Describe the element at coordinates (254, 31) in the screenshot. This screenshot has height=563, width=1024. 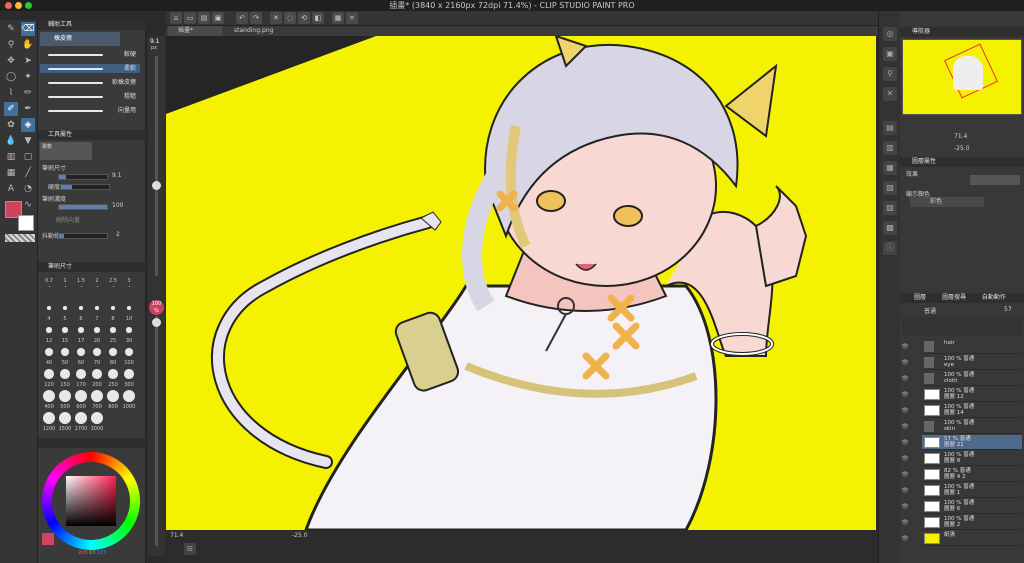
I see `tab-standing: standing.png` at that location.